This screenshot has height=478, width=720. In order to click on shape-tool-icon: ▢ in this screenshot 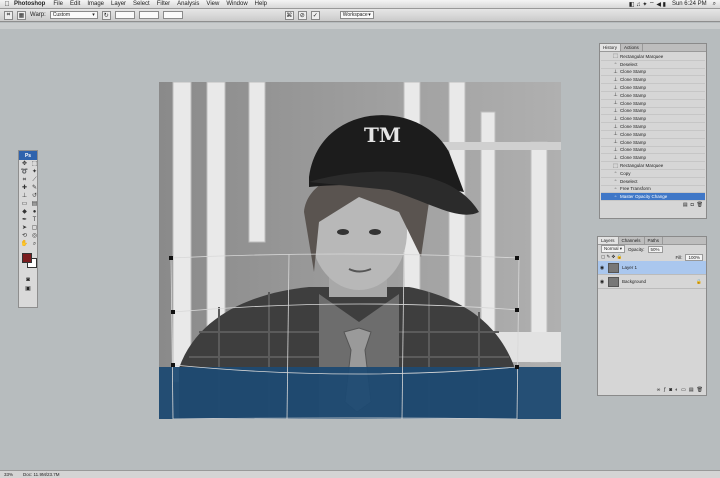, I will do `click(34, 228)`.